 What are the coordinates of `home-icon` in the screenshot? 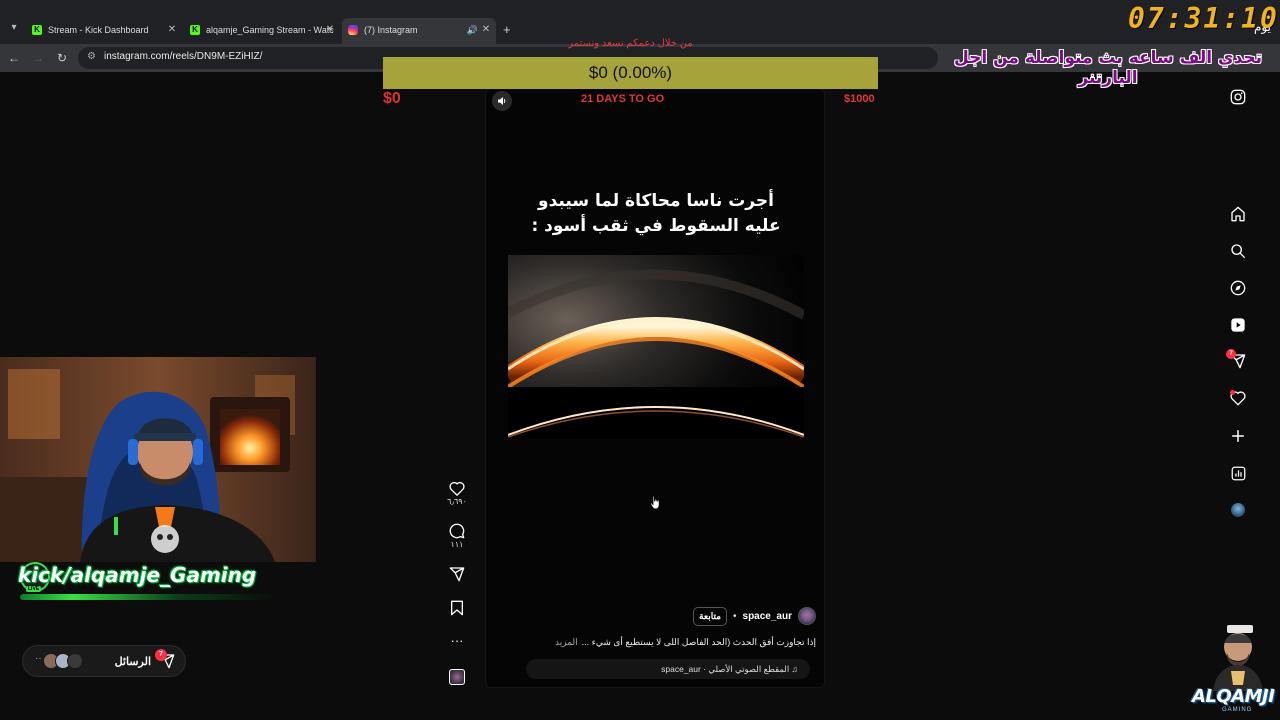 It's located at (1238, 214).